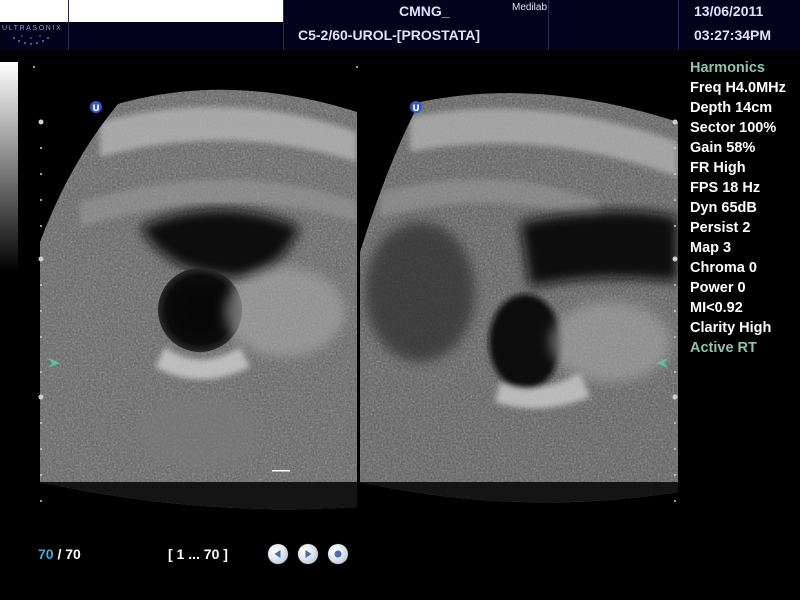  Describe the element at coordinates (723, 268) in the screenshot. I see `param-chroma: Chroma 0` at that location.